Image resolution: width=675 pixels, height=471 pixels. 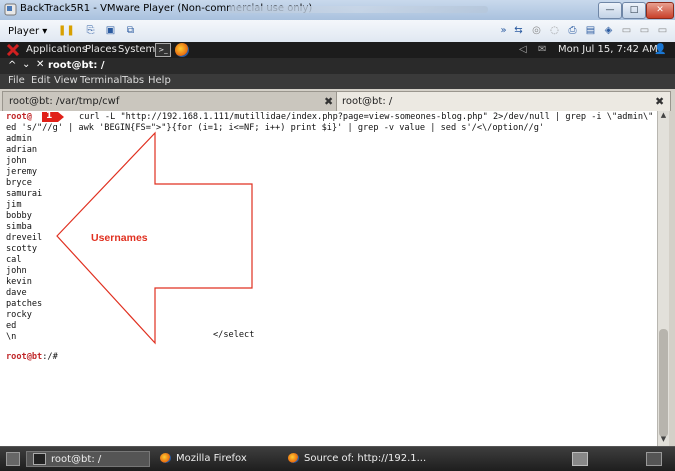 I want to click on more-arrows-icon: », so click(x=503, y=31).